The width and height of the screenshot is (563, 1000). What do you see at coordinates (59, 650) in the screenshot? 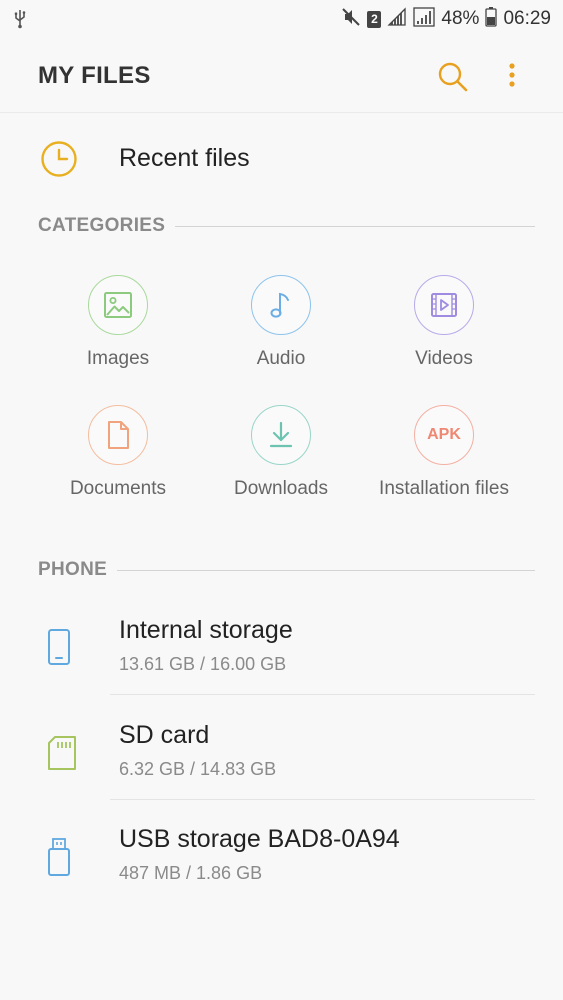
I see `phone-icon` at bounding box center [59, 650].